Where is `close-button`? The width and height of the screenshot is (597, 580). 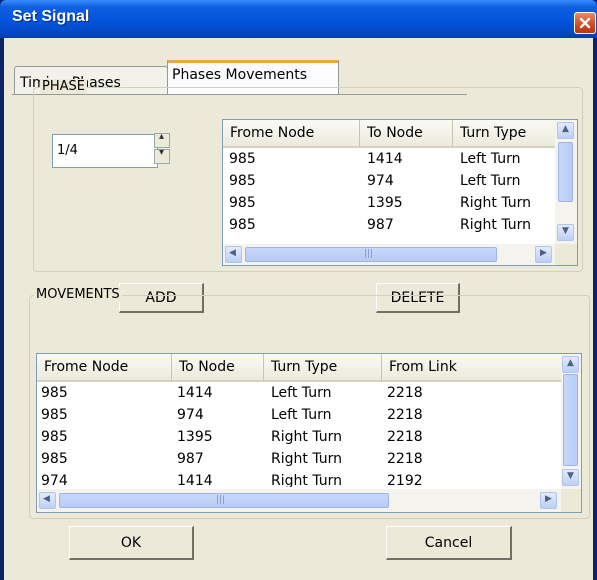 close-button is located at coordinates (585, 23).